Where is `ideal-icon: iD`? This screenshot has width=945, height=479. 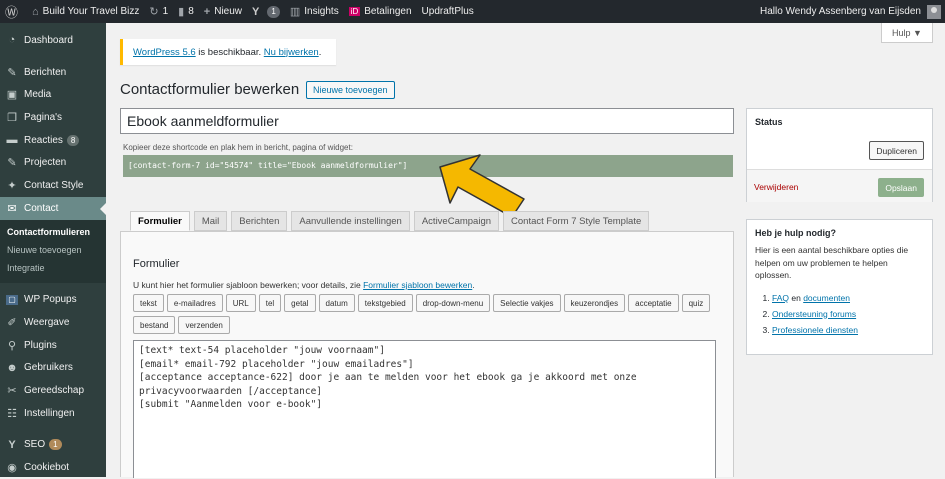 ideal-icon: iD is located at coordinates (354, 11).